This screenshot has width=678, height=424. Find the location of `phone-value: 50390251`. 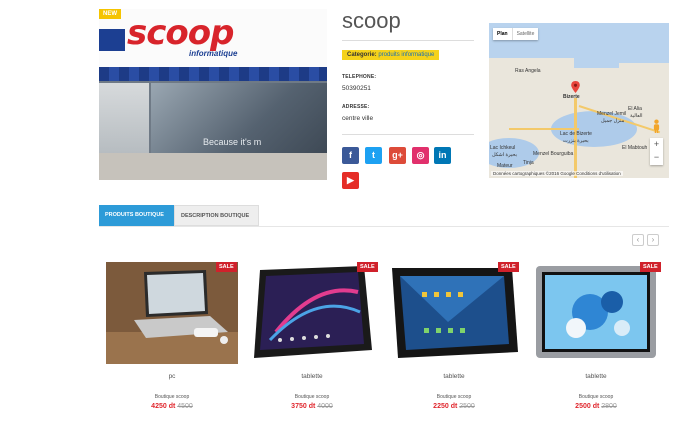

phone-value: 50390251 is located at coordinates (356, 88).